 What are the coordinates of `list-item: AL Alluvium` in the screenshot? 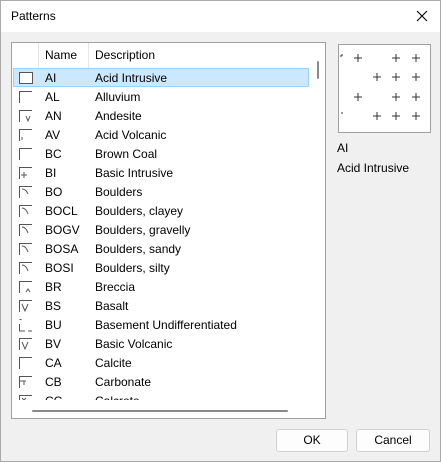 It's located at (162, 96).